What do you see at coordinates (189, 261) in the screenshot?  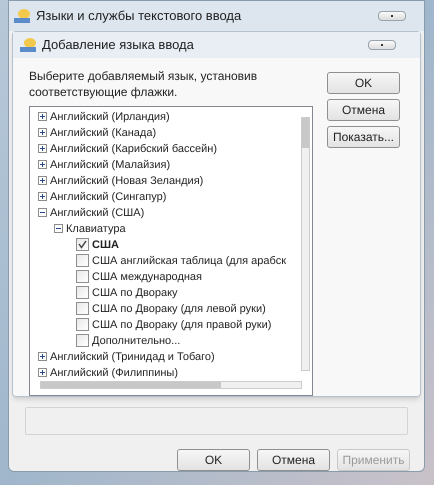 I see `tree-item: США английская таблица (для арабск` at bounding box center [189, 261].